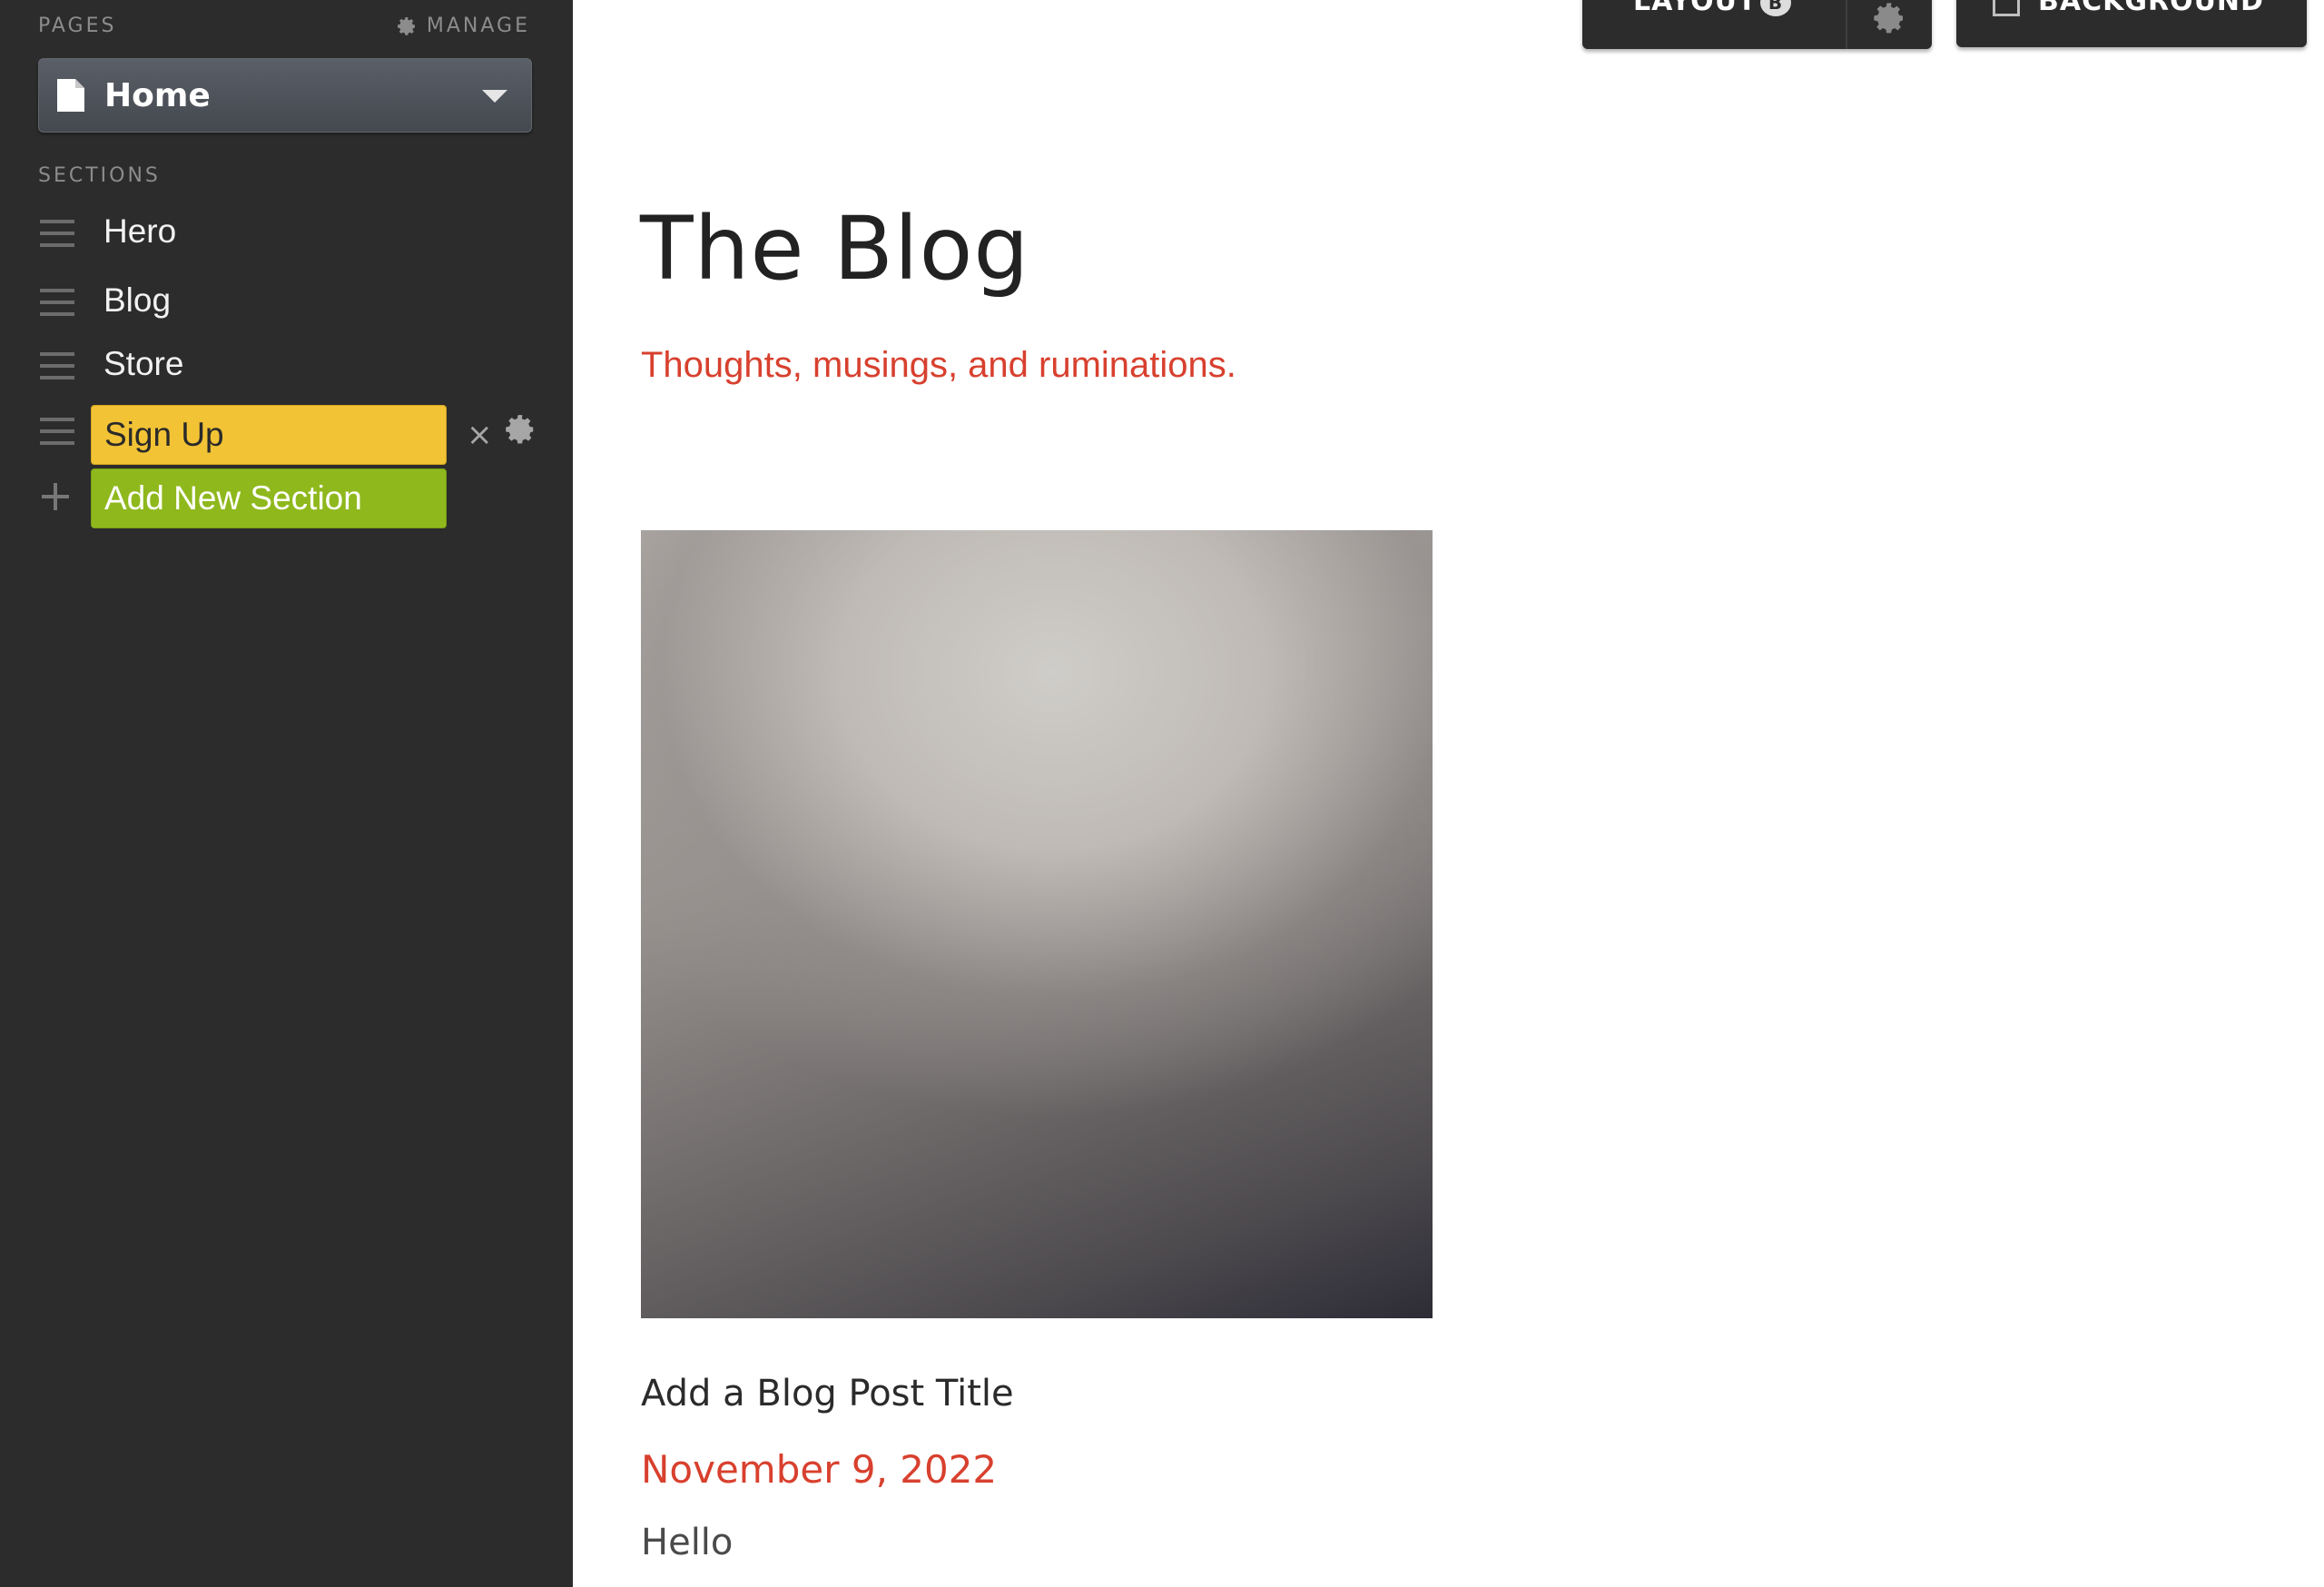 Image resolution: width=2324 pixels, height=1587 pixels. What do you see at coordinates (2151, 9) in the screenshot?
I see `background-label: BACKGROUND` at bounding box center [2151, 9].